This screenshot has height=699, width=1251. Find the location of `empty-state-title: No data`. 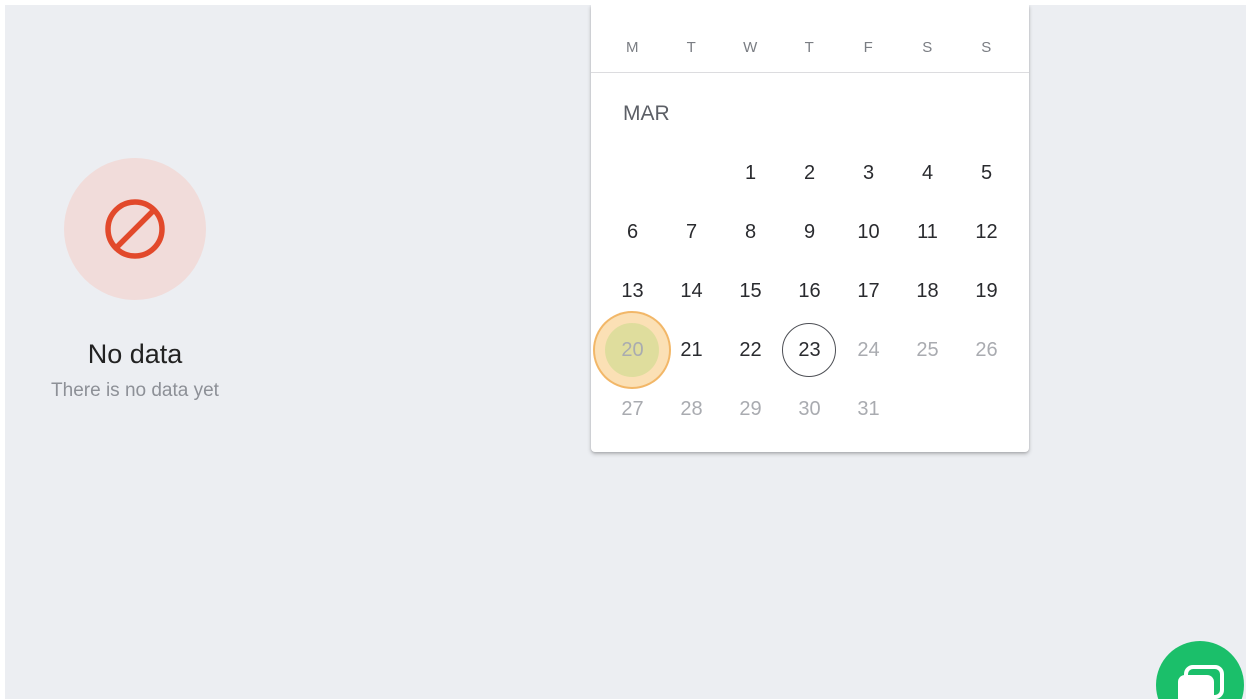

empty-state-title: No data is located at coordinates (135, 354).